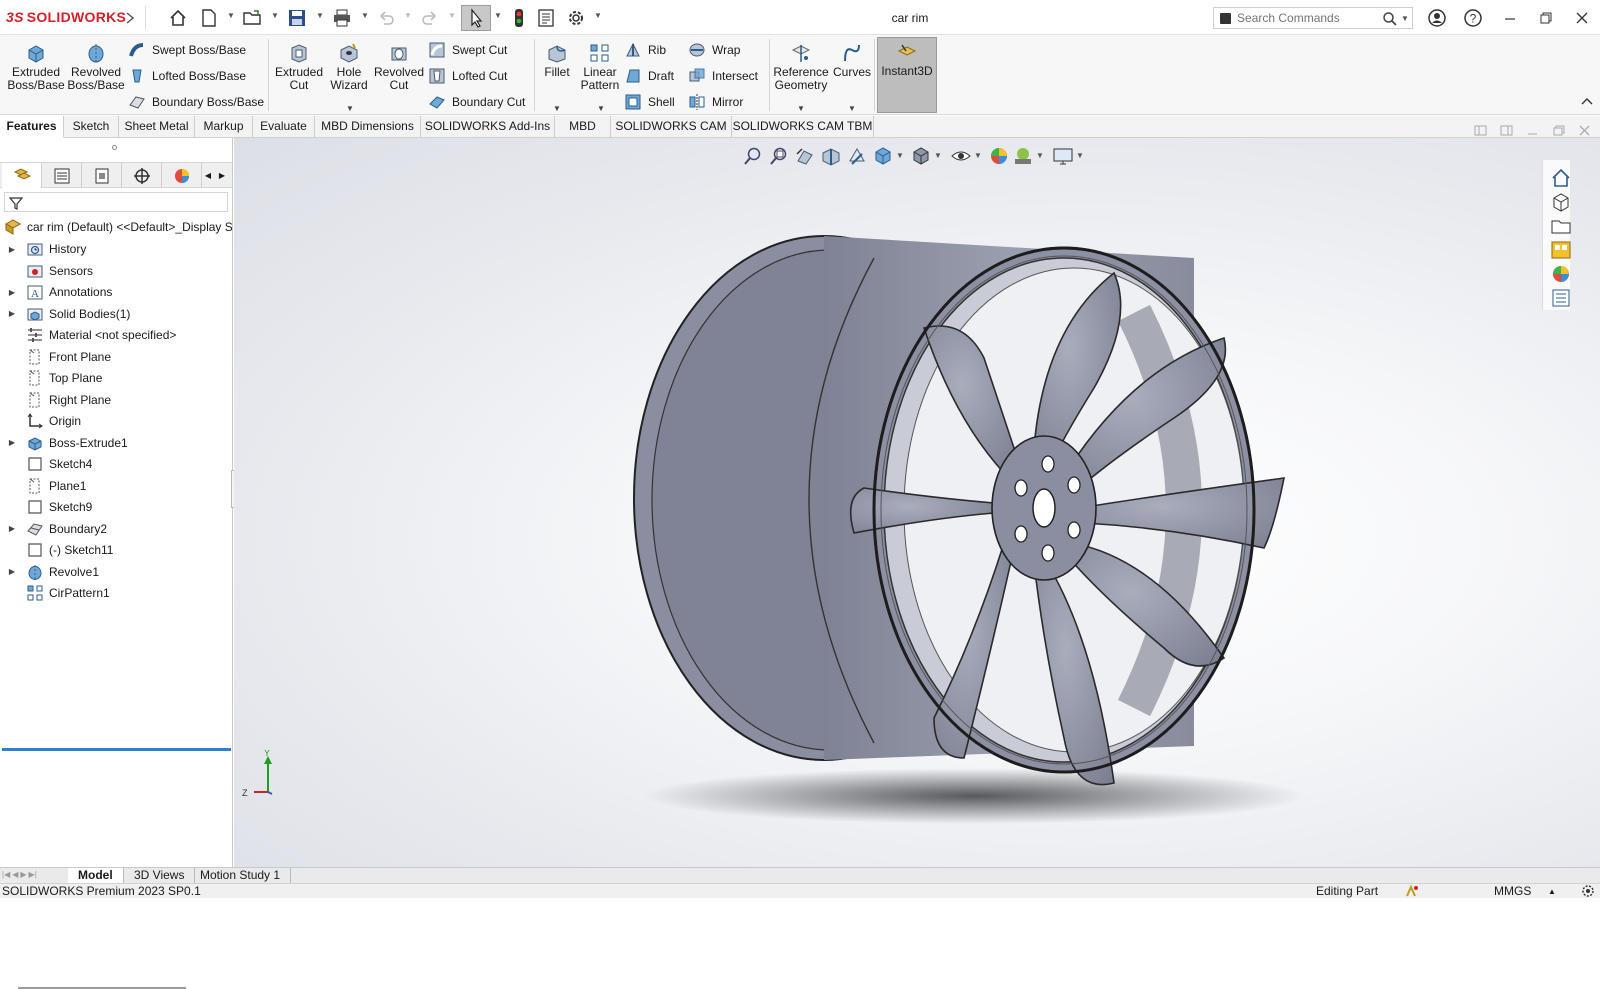 The width and height of the screenshot is (1600, 989). I want to click on rib-button: Rib, so click(645, 50).